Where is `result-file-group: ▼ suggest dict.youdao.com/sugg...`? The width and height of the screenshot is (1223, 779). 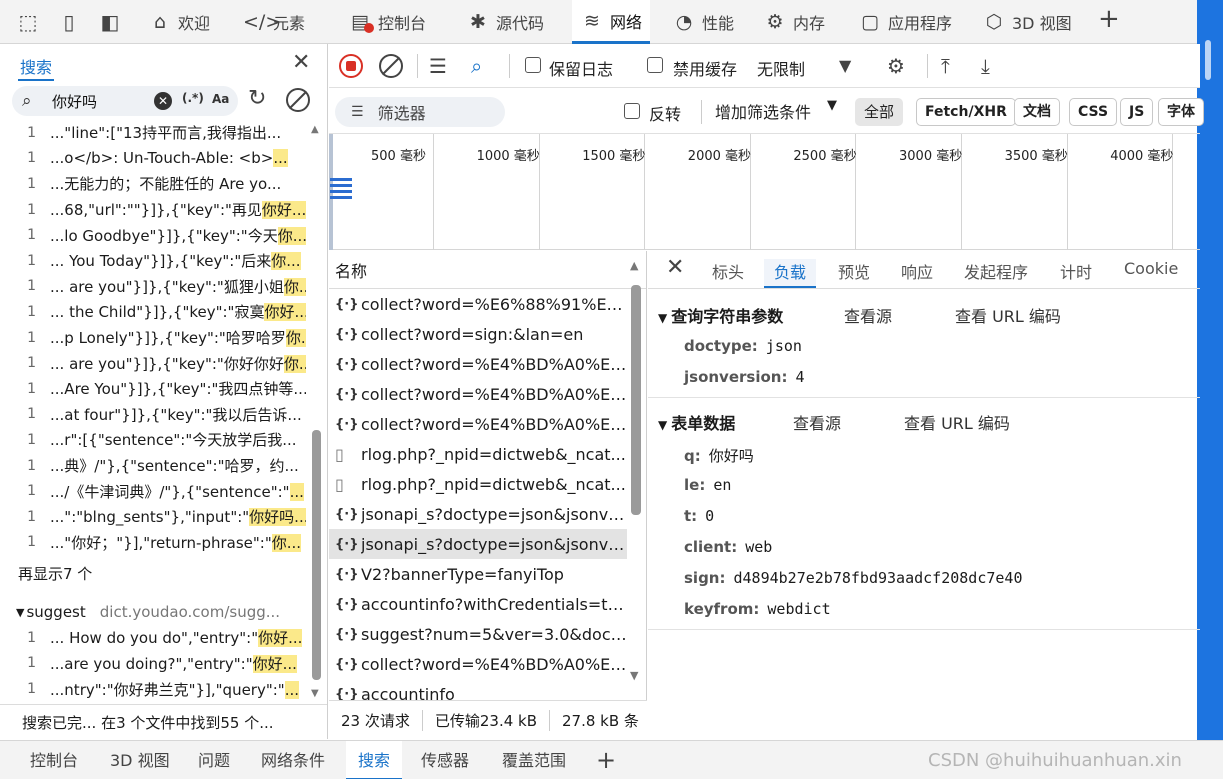 result-file-group: ▼ suggest dict.youdao.com/sugg... is located at coordinates (154, 612).